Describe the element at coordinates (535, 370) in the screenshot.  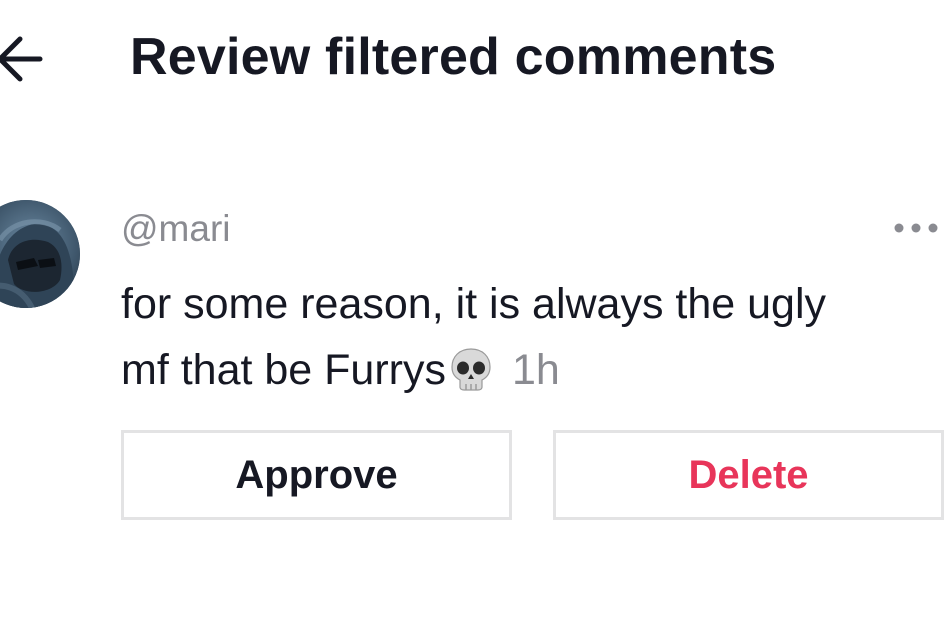
I see `comment-timestamp: 1h` at that location.